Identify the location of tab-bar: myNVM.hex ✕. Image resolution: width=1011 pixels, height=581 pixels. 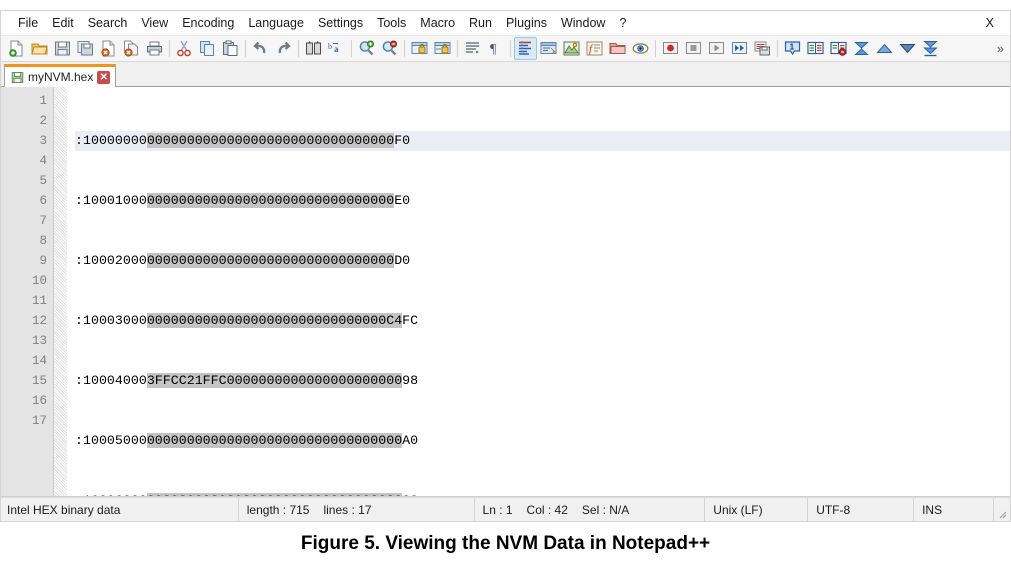
(505, 74).